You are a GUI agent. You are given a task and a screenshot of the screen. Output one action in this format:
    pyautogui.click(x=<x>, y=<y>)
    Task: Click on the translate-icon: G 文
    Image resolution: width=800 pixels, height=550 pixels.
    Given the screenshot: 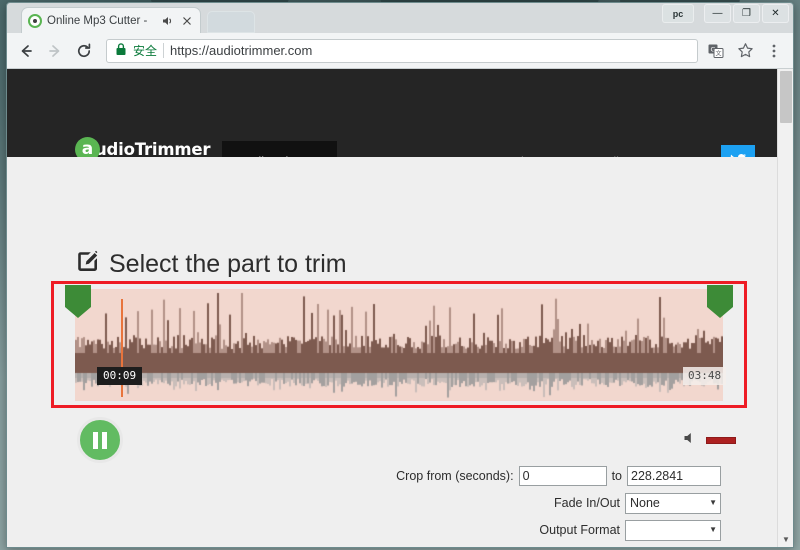 What is the action you would take?
    pyautogui.click(x=716, y=51)
    